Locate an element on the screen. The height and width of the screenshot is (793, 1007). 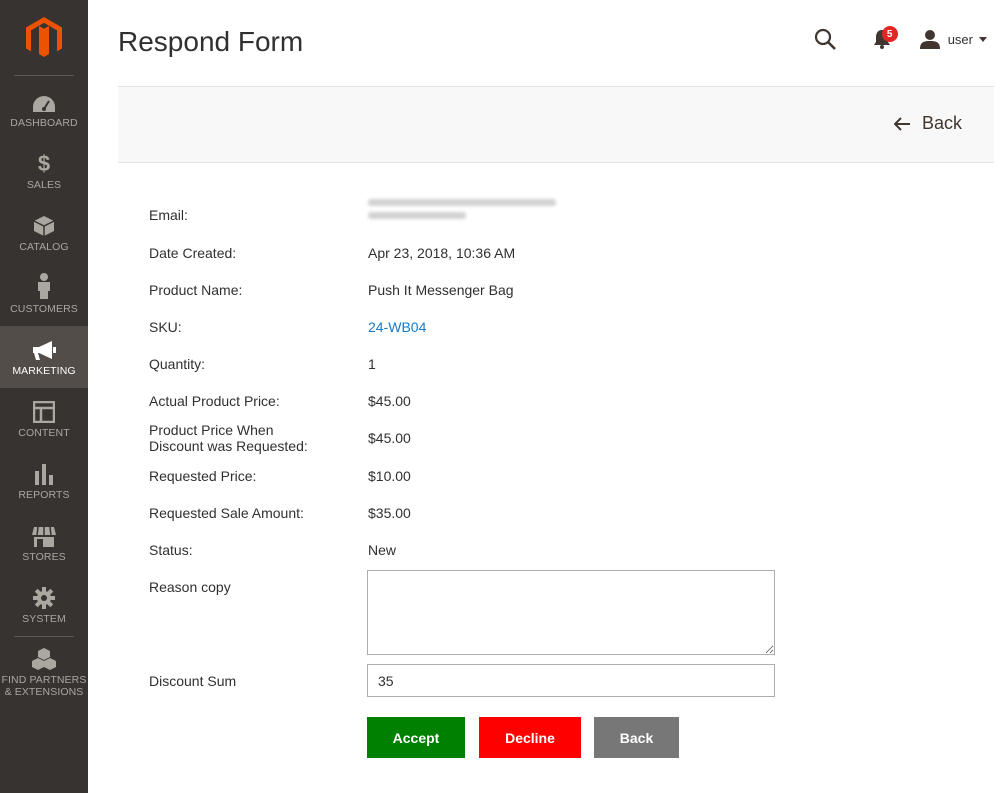
user-name: user is located at coordinates (960, 39).